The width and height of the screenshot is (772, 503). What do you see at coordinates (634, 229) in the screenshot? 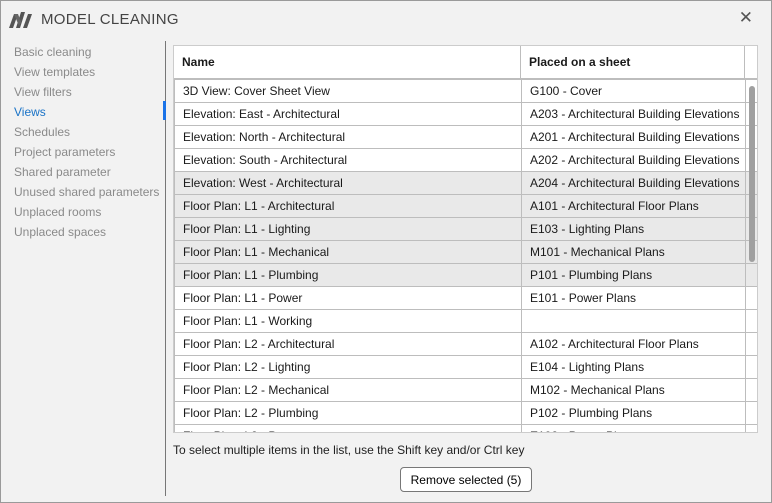
I see `cell-sheet: E103 - Lighting Plans` at bounding box center [634, 229].